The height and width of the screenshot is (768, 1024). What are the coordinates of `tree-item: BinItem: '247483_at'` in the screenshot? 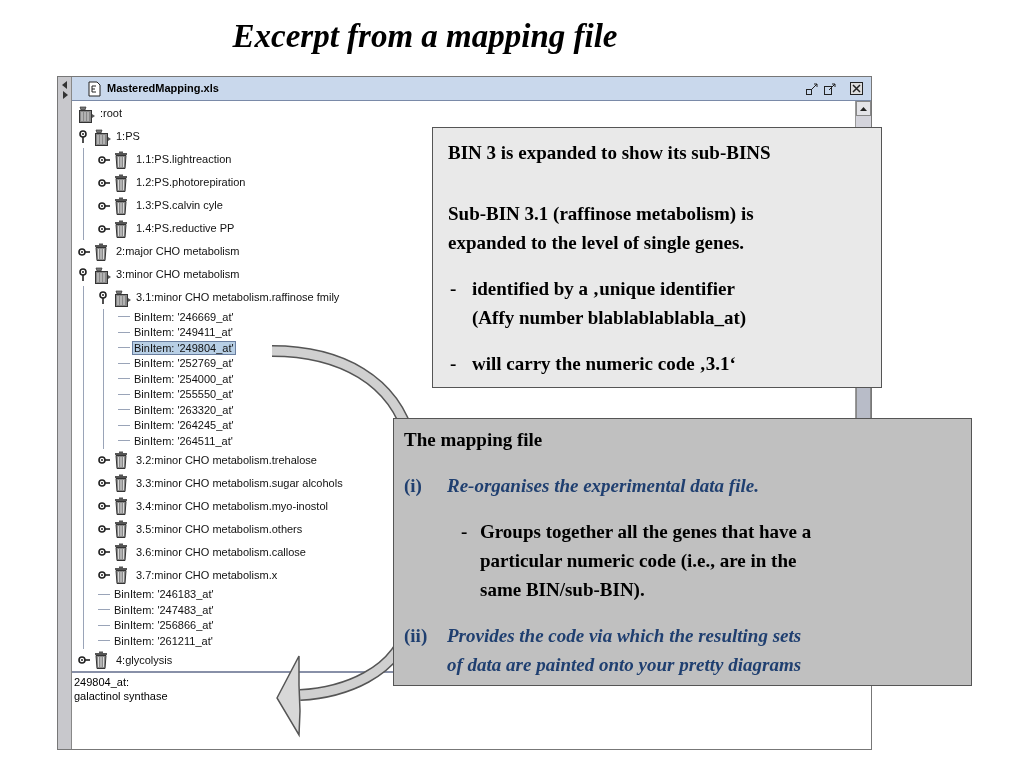 It's located at (164, 609).